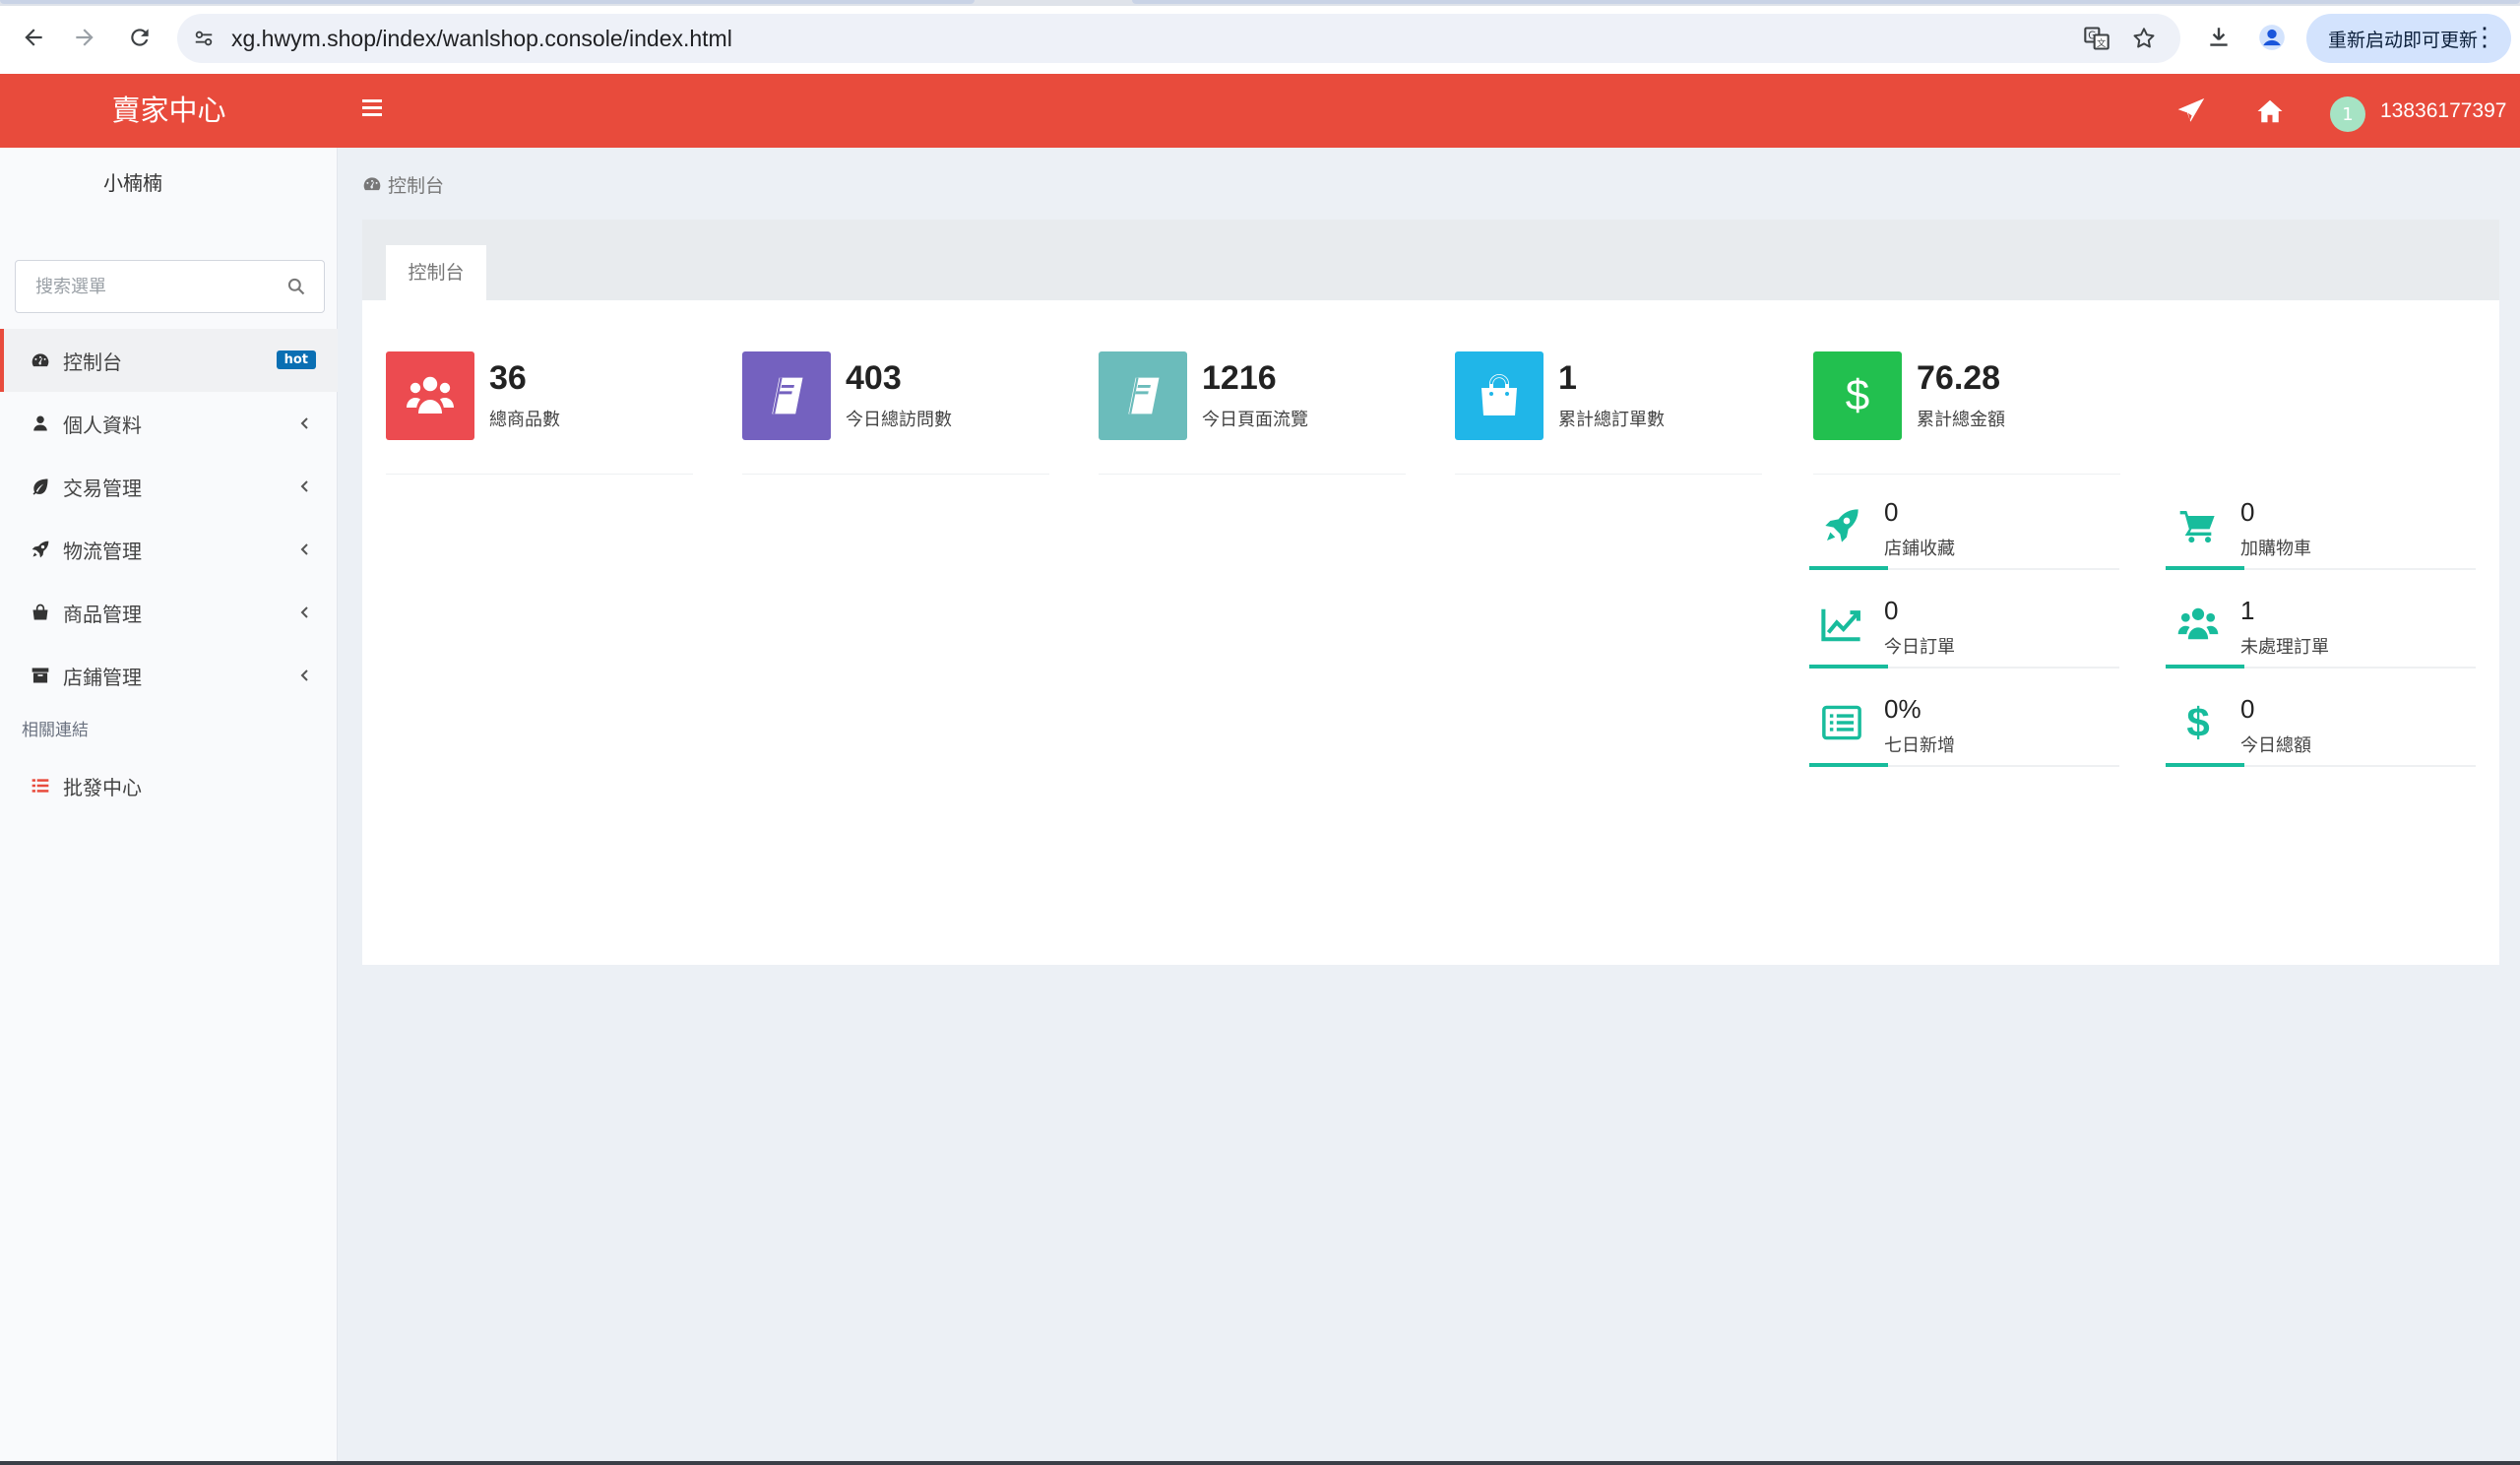 The image size is (2520, 1465). What do you see at coordinates (2272, 37) in the screenshot?
I see `profile-icon` at bounding box center [2272, 37].